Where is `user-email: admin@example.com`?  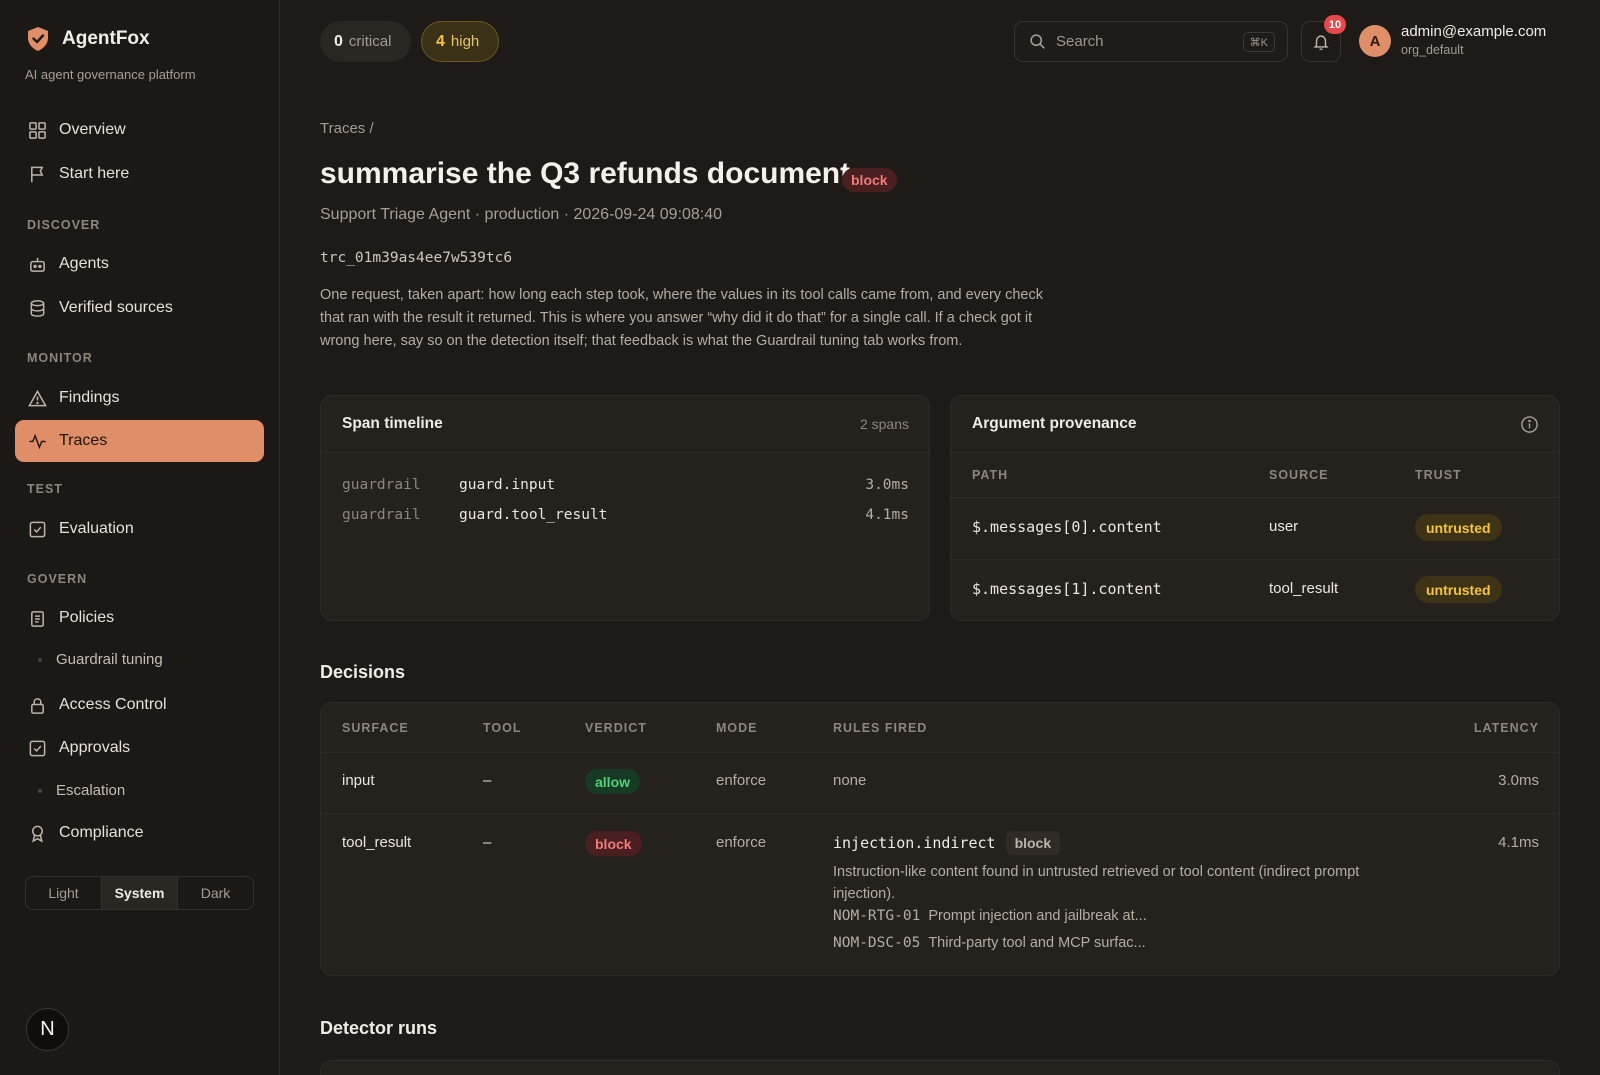
user-email: admin@example.com is located at coordinates (1473, 31).